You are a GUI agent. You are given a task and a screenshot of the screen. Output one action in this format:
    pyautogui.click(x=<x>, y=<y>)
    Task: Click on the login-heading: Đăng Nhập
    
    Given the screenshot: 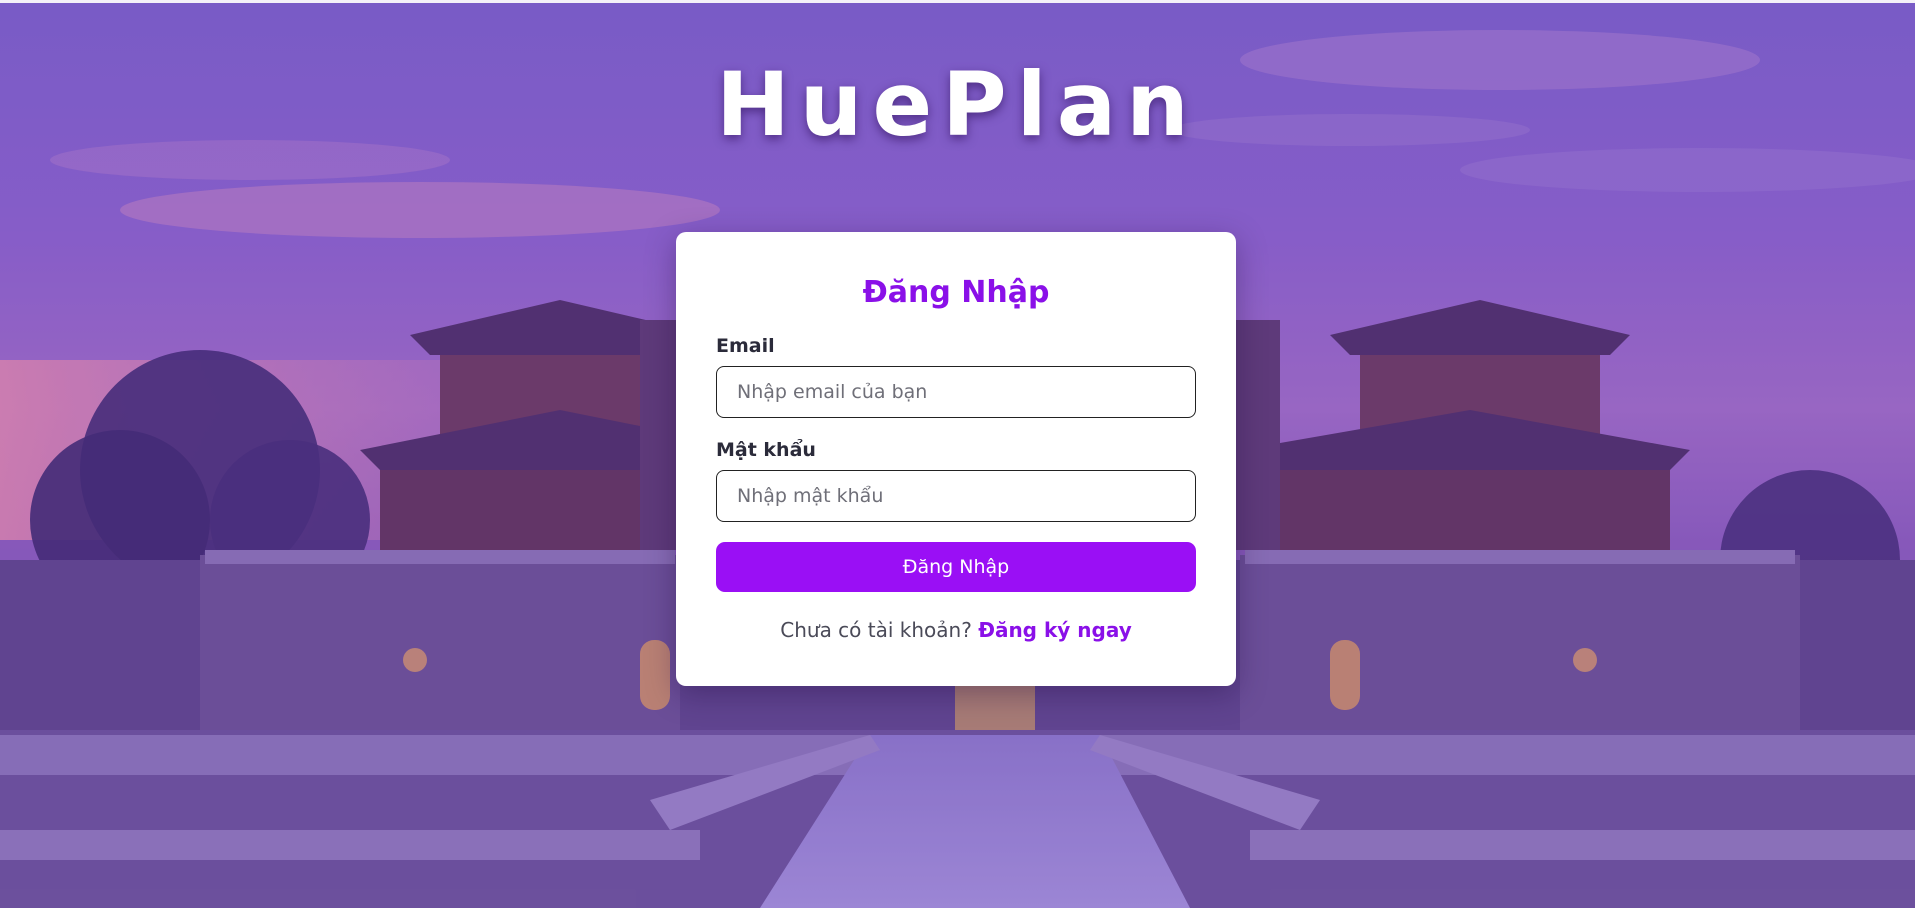 What is the action you would take?
    pyautogui.click(x=956, y=292)
    